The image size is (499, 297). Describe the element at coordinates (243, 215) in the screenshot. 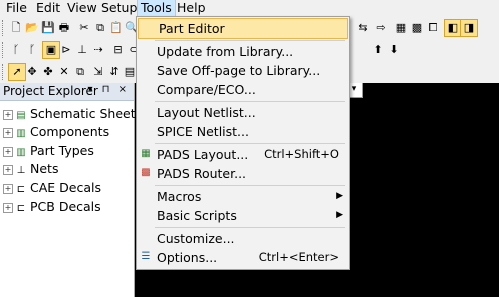

I see `menu-item-basic-scripts: Basic Scripts ▶` at that location.